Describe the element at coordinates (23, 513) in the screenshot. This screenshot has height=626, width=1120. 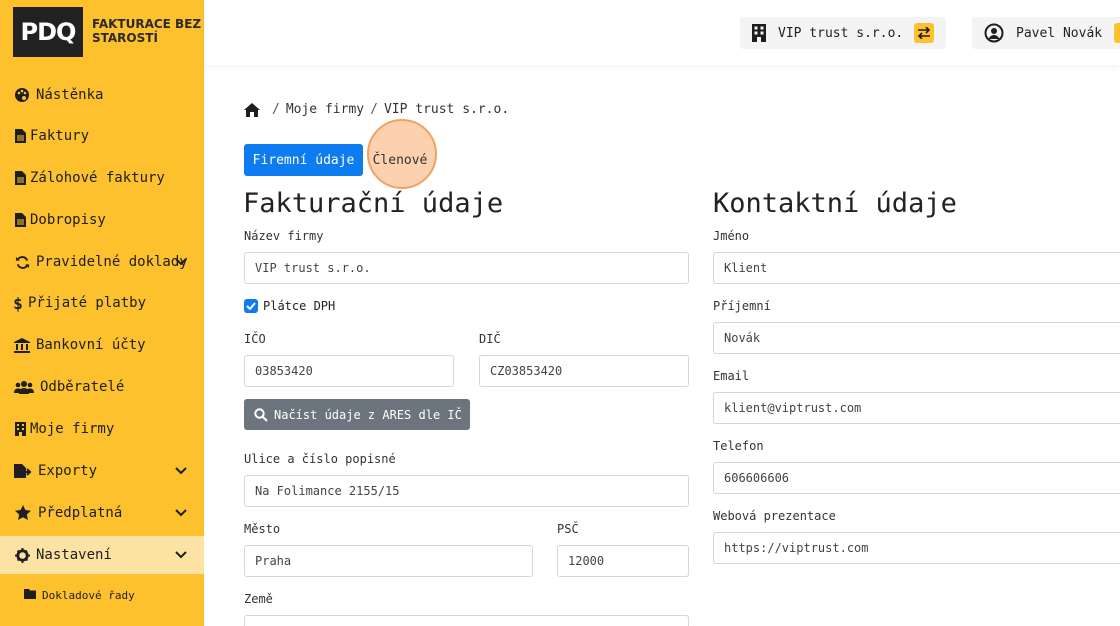
I see `star-icon` at that location.